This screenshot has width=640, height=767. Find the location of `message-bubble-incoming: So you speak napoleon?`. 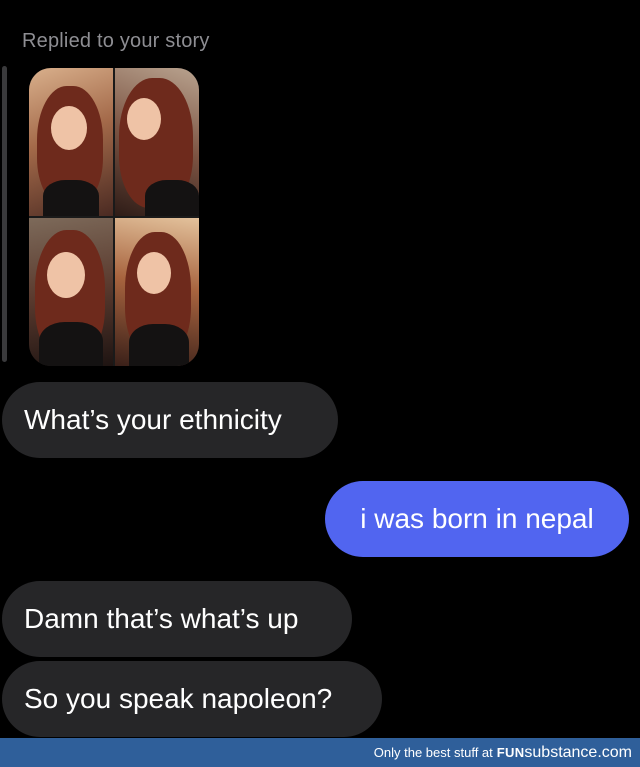

message-bubble-incoming: So you speak napoleon? is located at coordinates (192, 699).